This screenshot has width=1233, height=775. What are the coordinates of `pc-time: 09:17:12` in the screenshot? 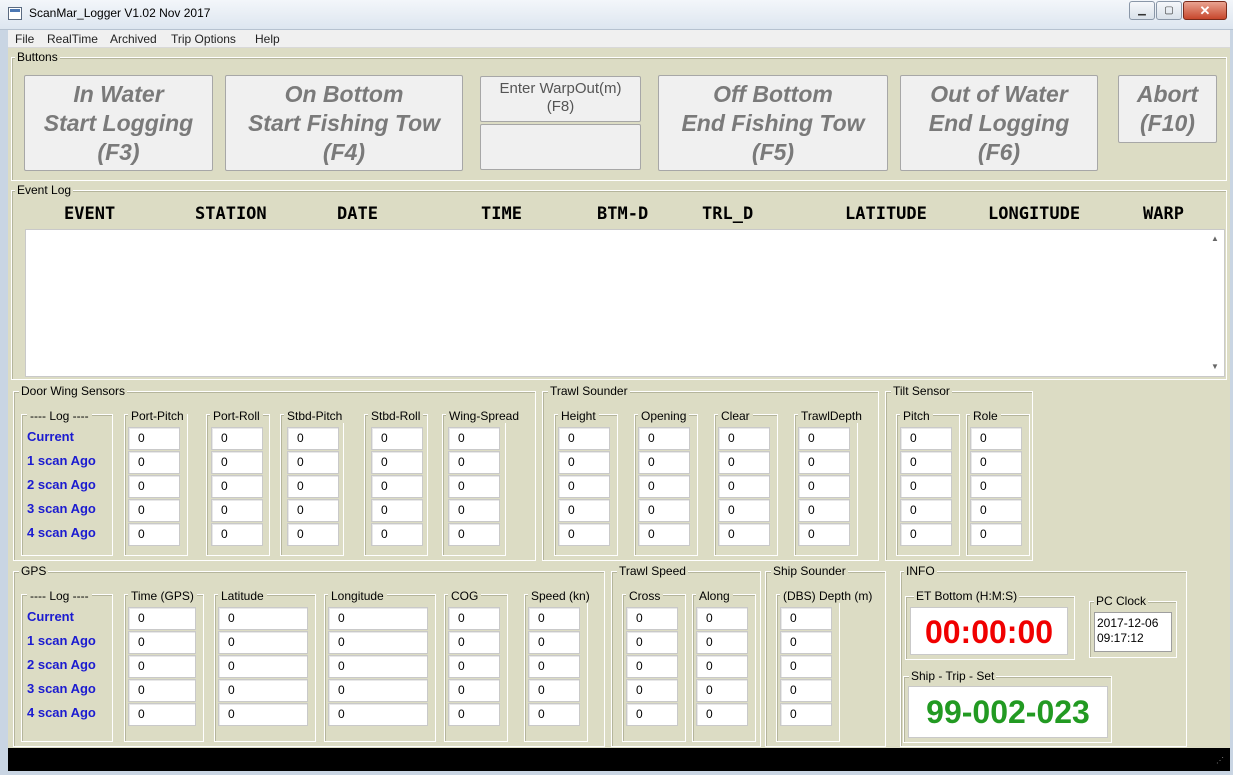 It's located at (1120, 638).